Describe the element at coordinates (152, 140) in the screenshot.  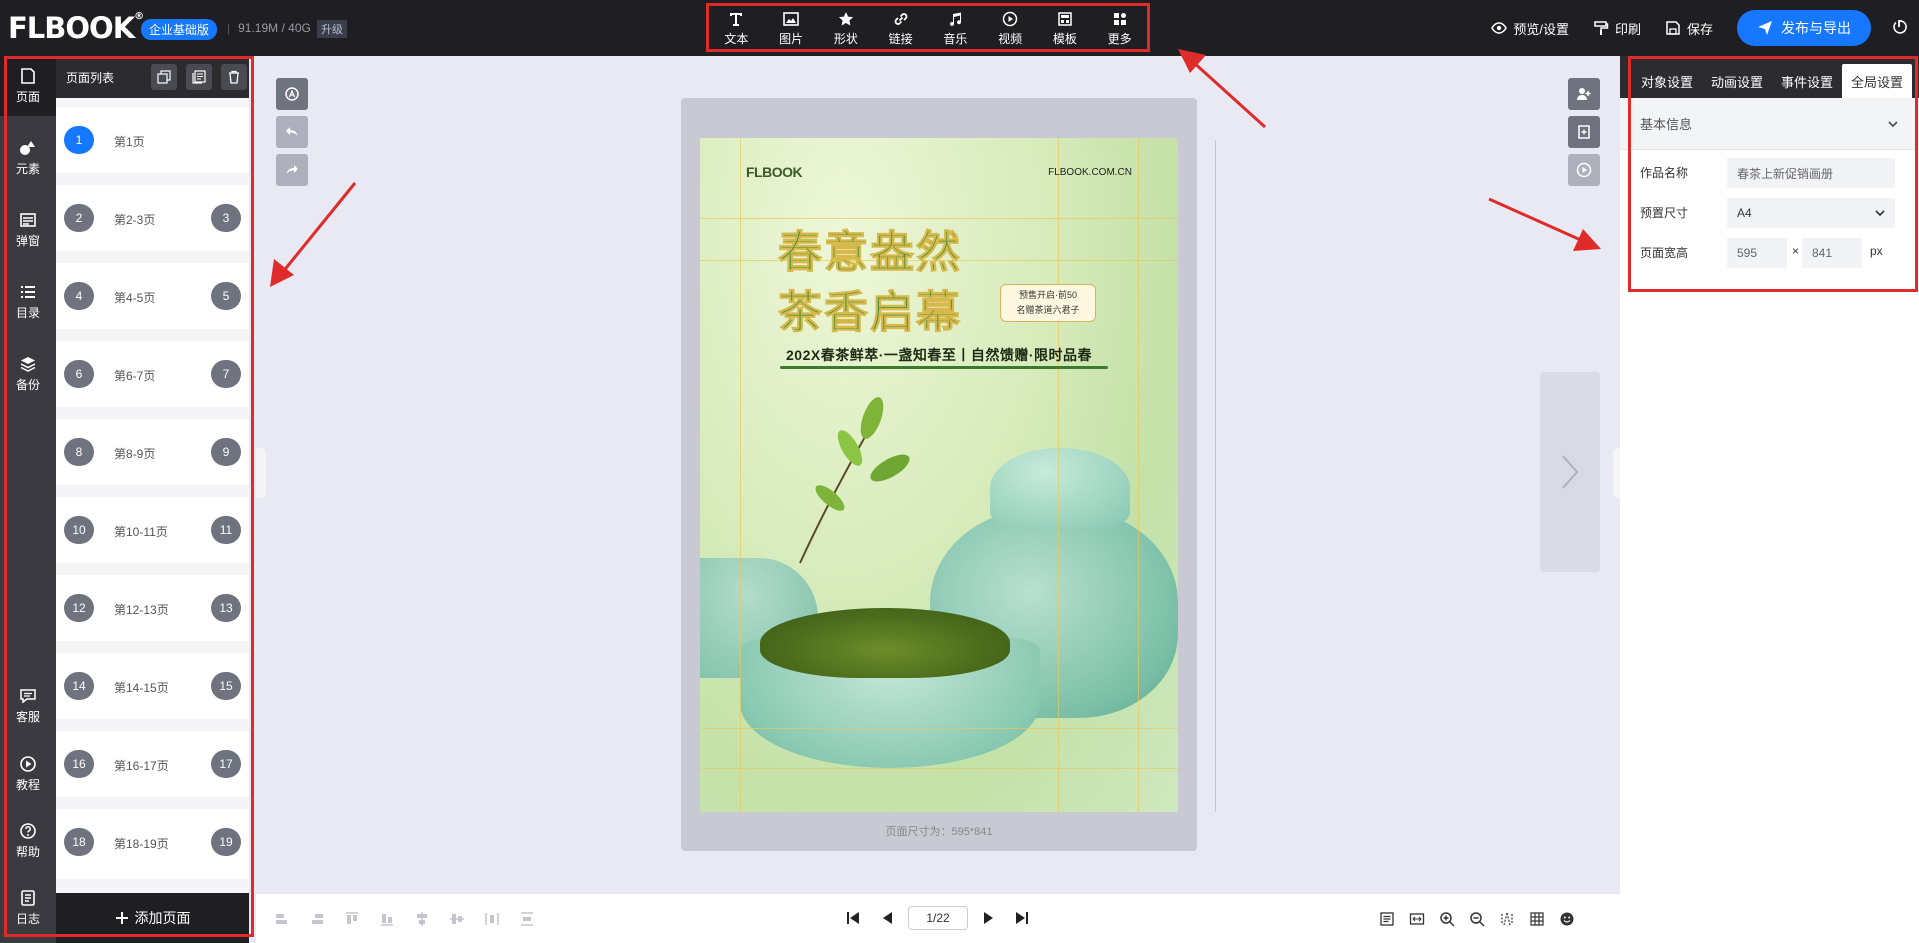
I see `page-row-1: 1 第1页` at that location.